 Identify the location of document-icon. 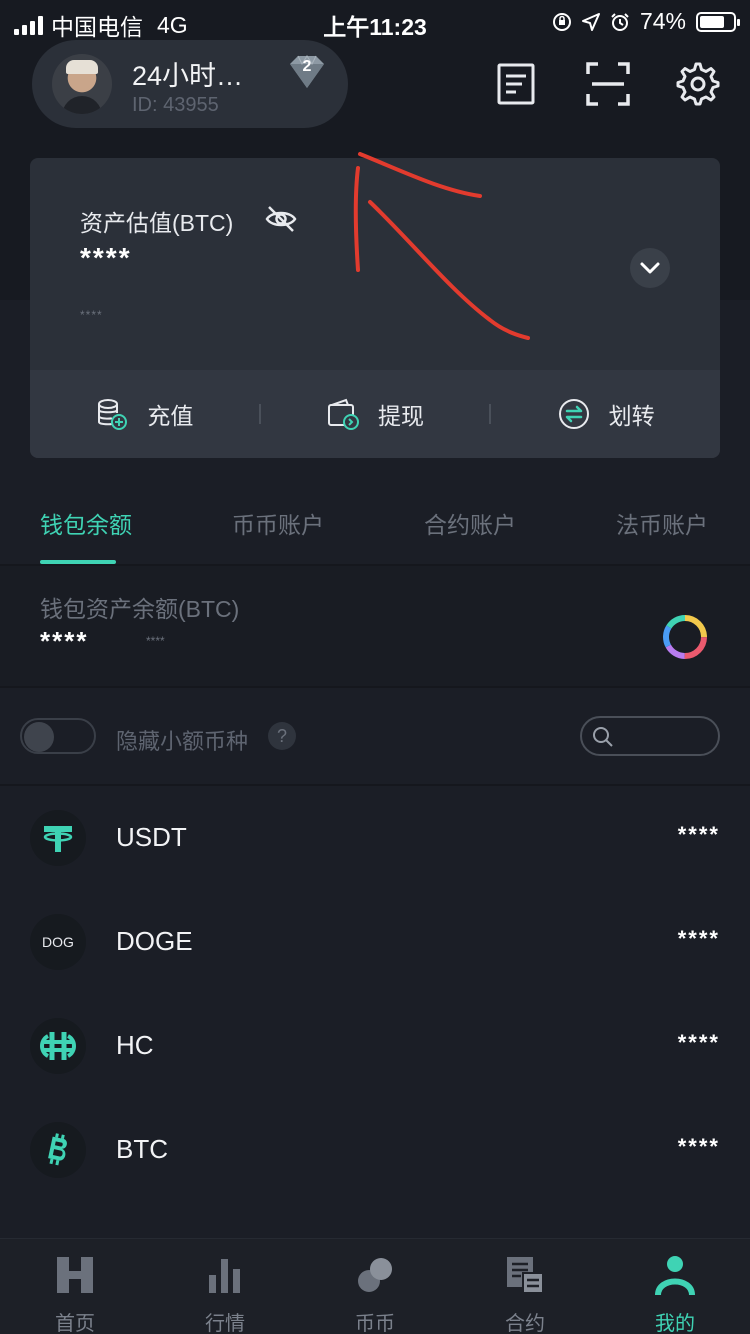
(516, 84).